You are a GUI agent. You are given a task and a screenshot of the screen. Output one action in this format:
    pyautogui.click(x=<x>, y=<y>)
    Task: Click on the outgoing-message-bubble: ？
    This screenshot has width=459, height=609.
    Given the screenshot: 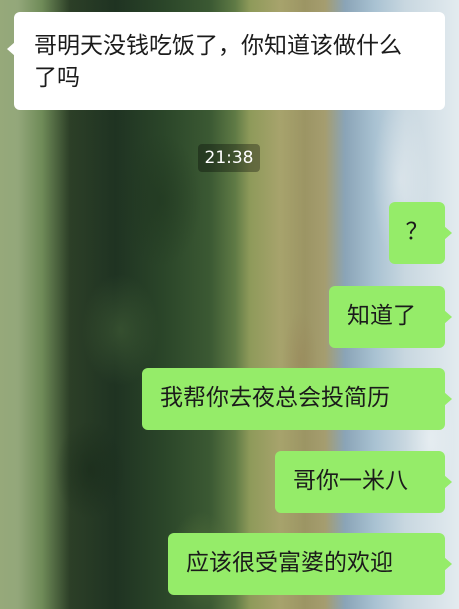 What is the action you would take?
    pyautogui.click(x=420, y=233)
    